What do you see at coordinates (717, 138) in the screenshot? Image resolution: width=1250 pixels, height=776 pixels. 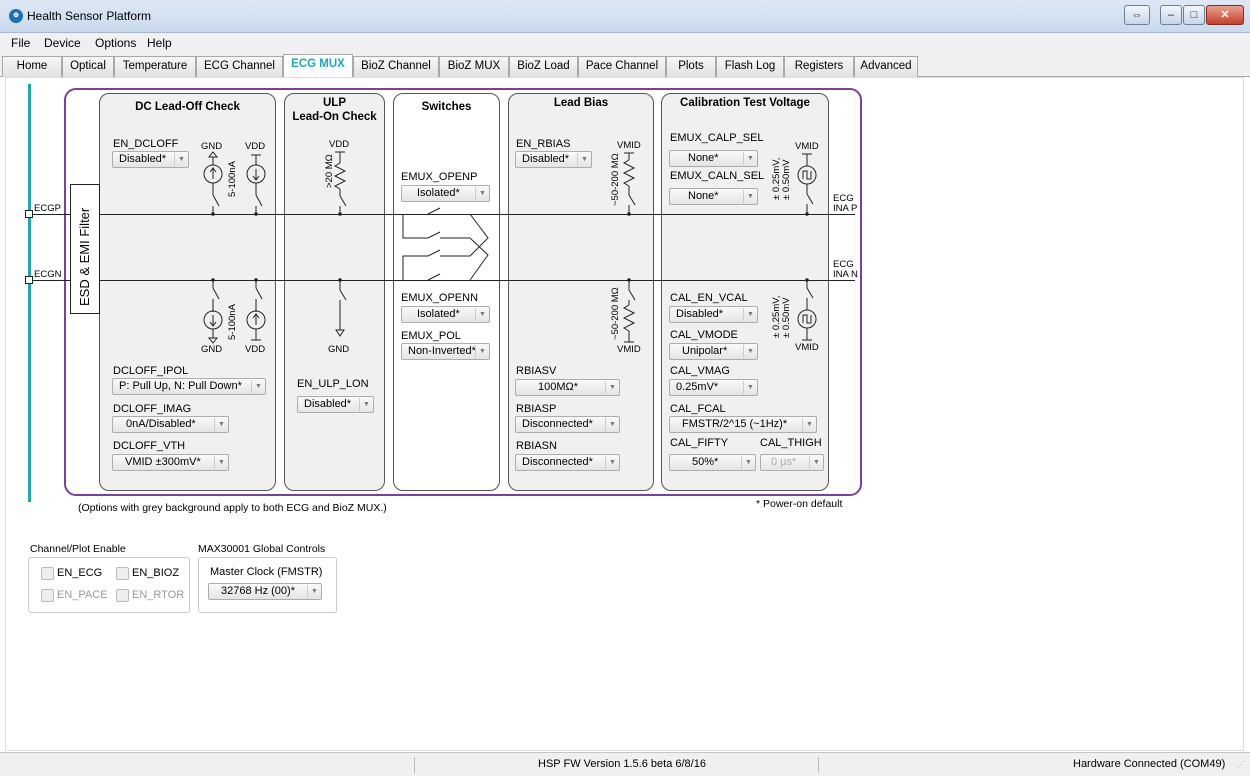 I see `emux-calp-label: EMUX_CALP_SEL` at bounding box center [717, 138].